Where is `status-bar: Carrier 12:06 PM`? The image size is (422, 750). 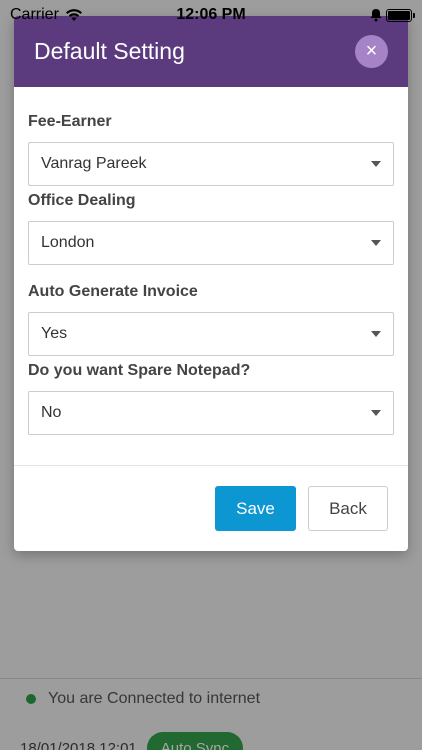
status-bar: Carrier 12:06 PM is located at coordinates (211, 15).